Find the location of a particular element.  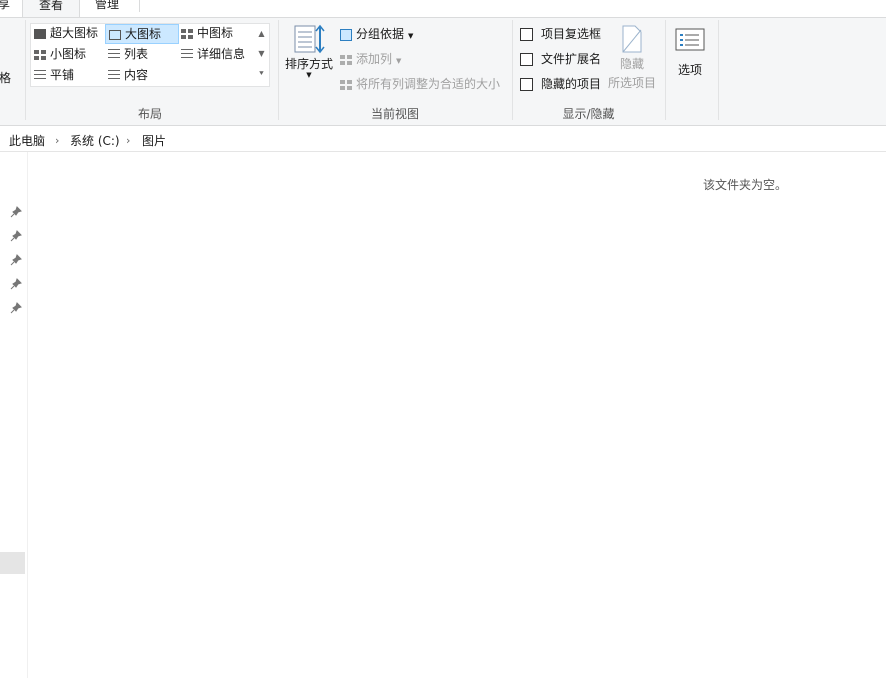

ribbon-tab-strip: 享 查看 管理 is located at coordinates (443, 9).